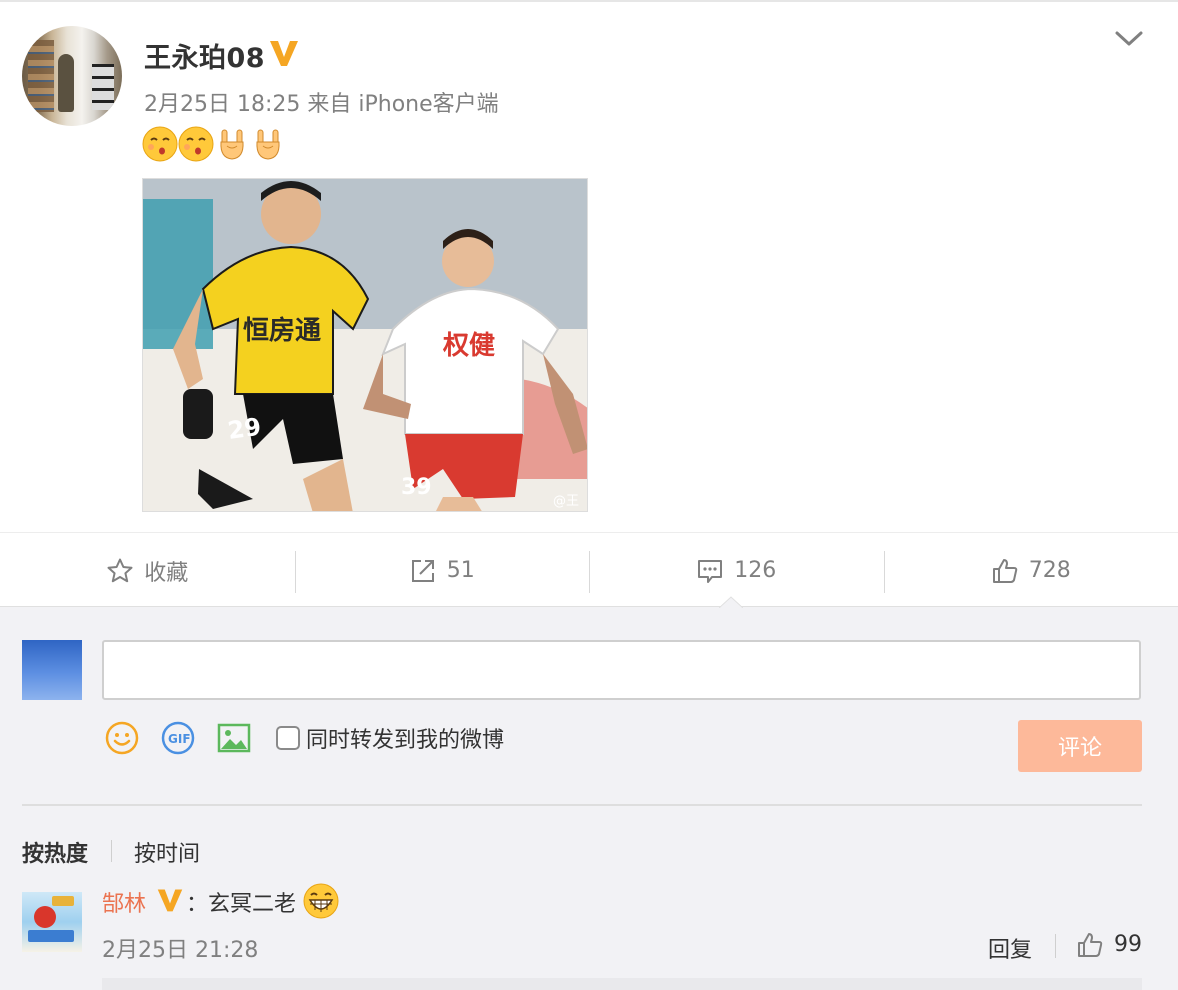 The width and height of the screenshot is (1178, 990). What do you see at coordinates (111, 851) in the screenshot?
I see `sort-separator` at bounding box center [111, 851].